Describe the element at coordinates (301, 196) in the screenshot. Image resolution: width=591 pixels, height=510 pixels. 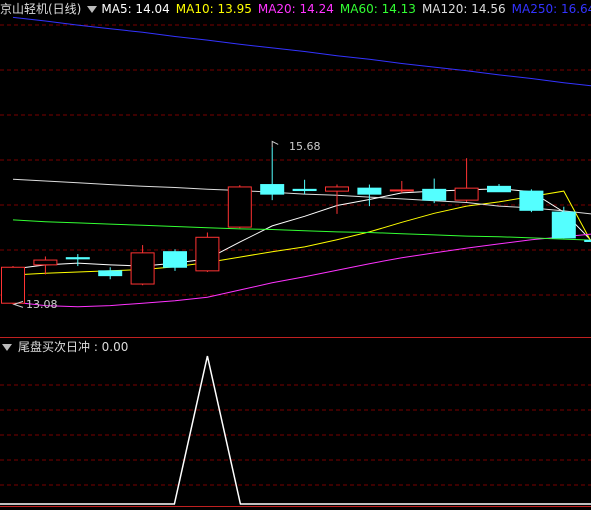
I see `ma-line-ma120` at that location.